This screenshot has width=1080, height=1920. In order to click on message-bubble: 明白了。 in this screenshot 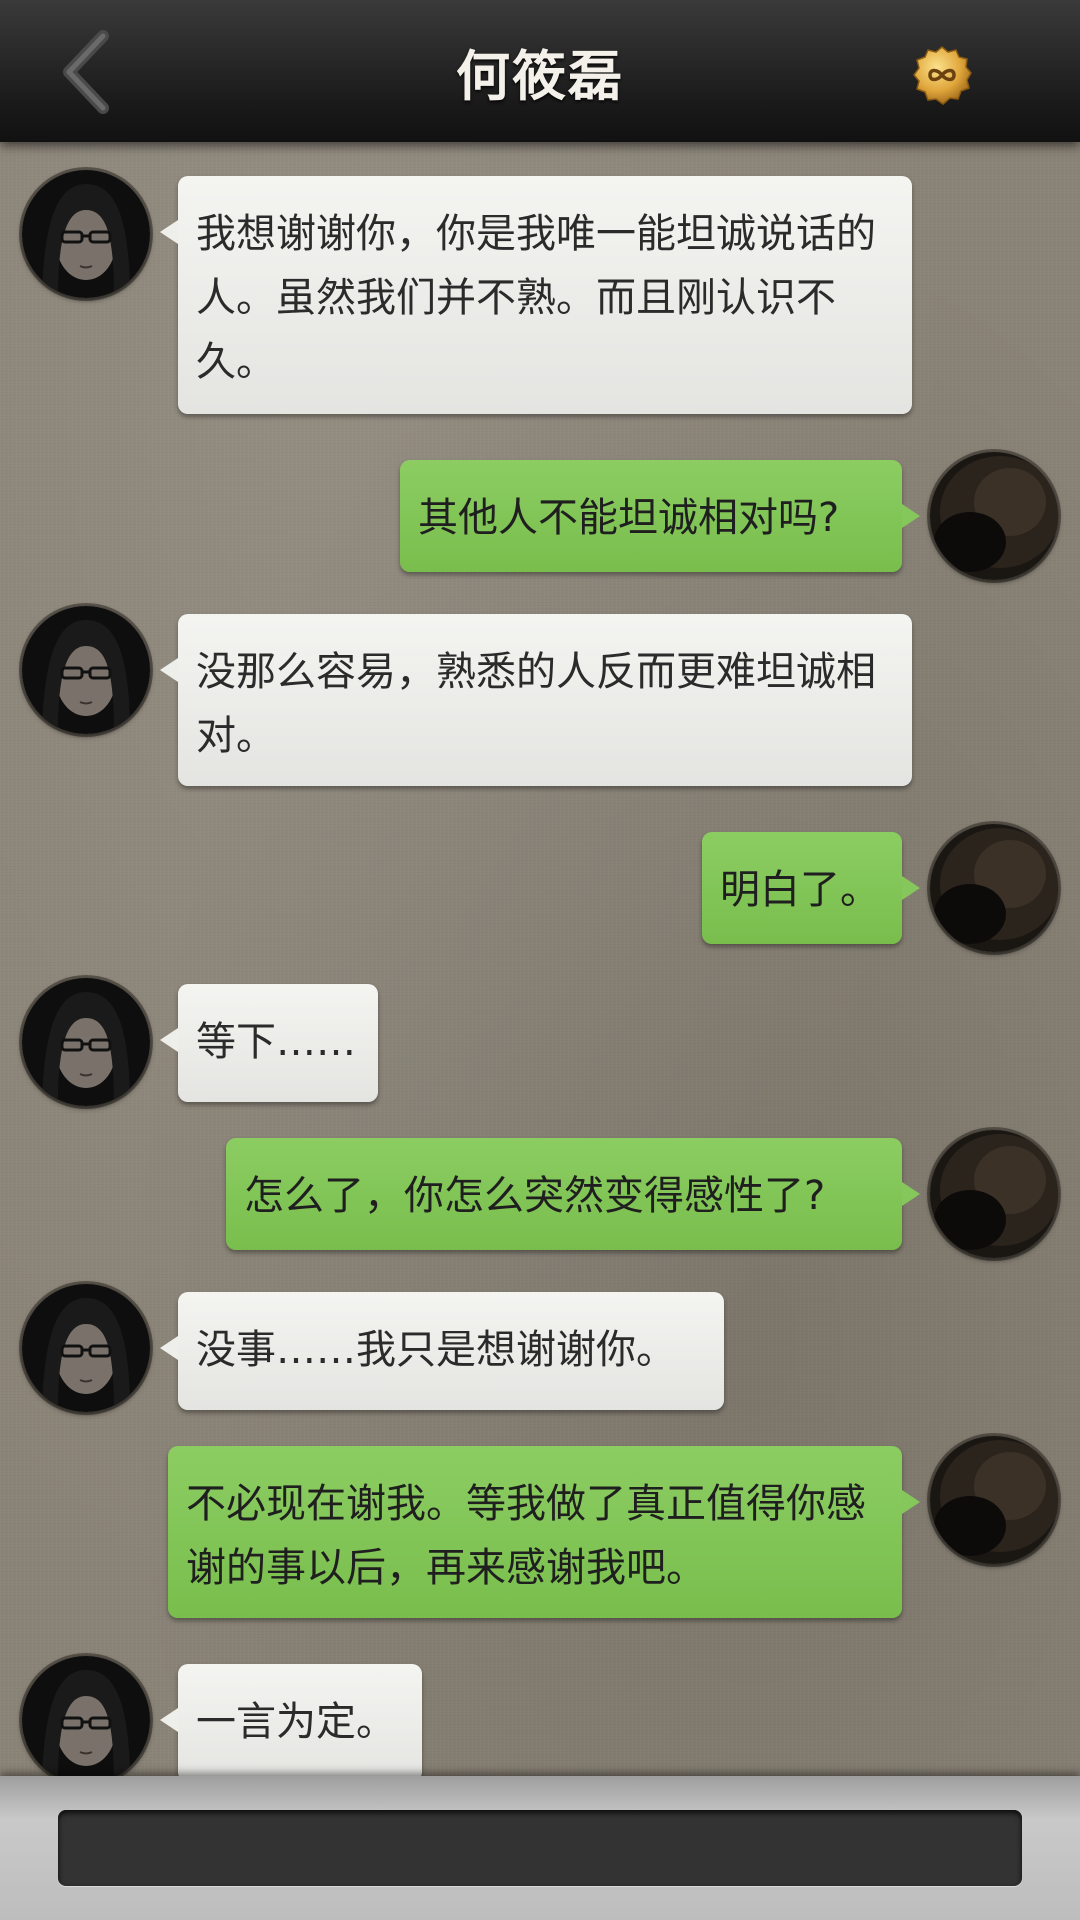, I will do `click(811, 888)`.